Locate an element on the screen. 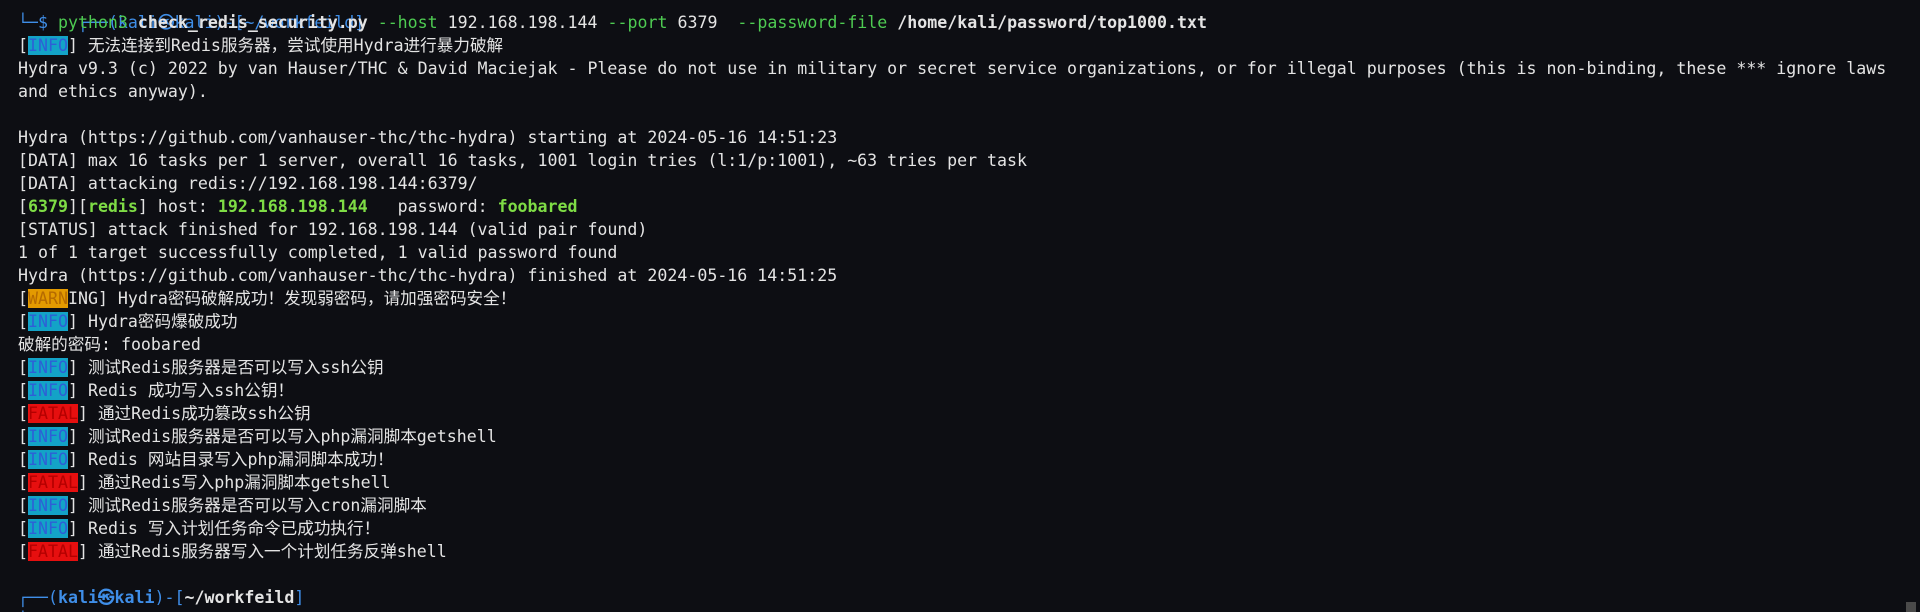  found-password-label: password: is located at coordinates (432, 206).